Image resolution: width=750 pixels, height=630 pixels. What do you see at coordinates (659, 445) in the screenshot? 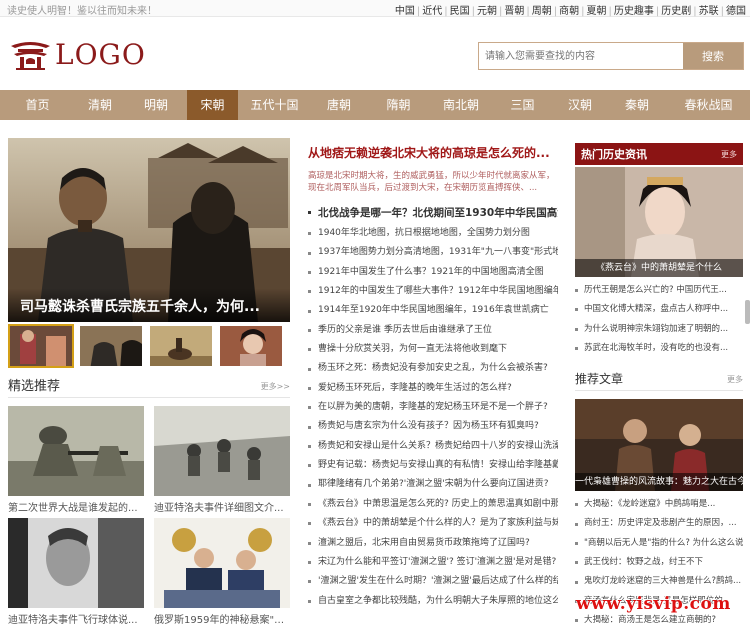
I see `recommended-image: 一代枭雄曹操的风流故事：魅力之大在古今` at bounding box center [659, 445].